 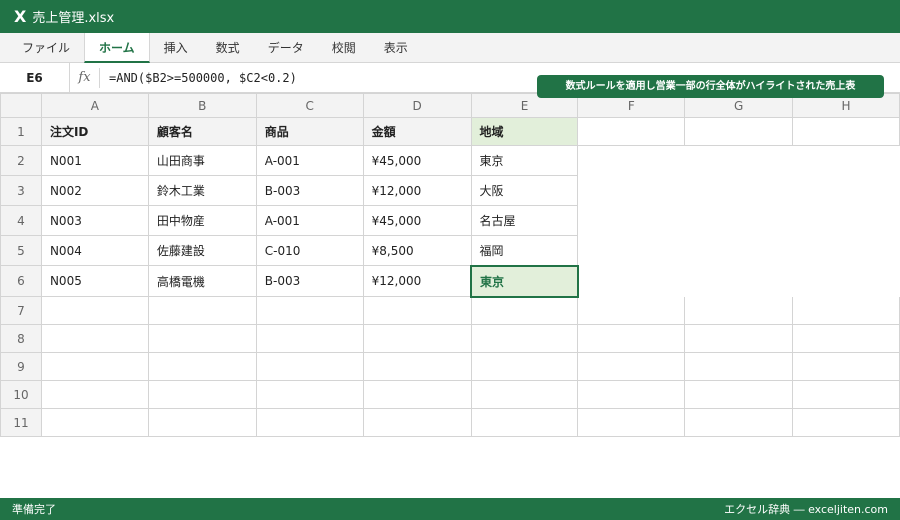 I want to click on row-header-9: 9, so click(x=21, y=366).